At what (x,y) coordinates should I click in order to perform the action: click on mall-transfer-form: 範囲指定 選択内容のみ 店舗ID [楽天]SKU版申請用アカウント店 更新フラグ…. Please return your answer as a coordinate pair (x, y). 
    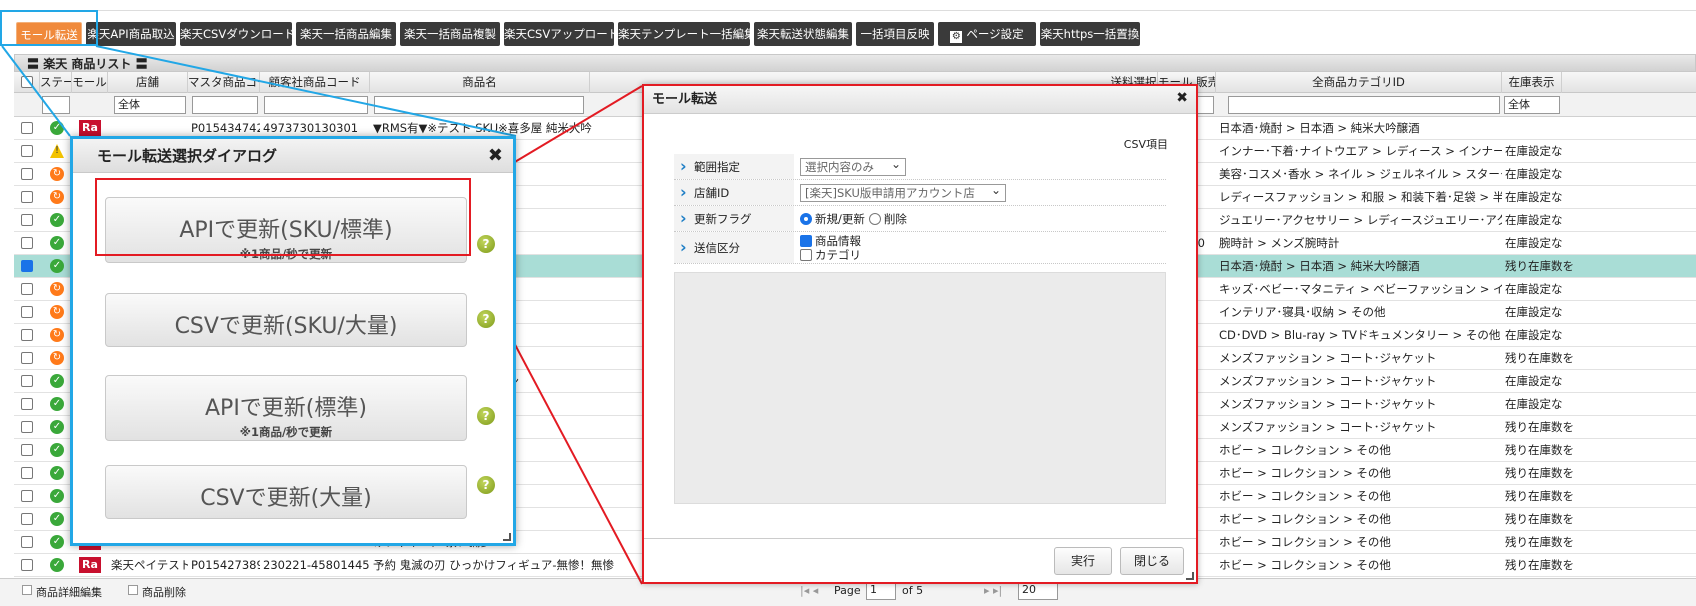
    Looking at the image, I should click on (920, 219).